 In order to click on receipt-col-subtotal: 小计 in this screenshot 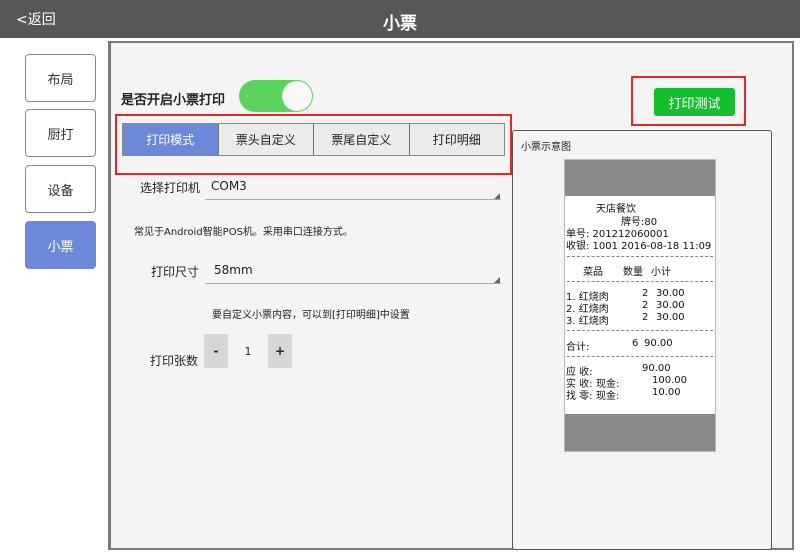, I will do `click(661, 272)`.